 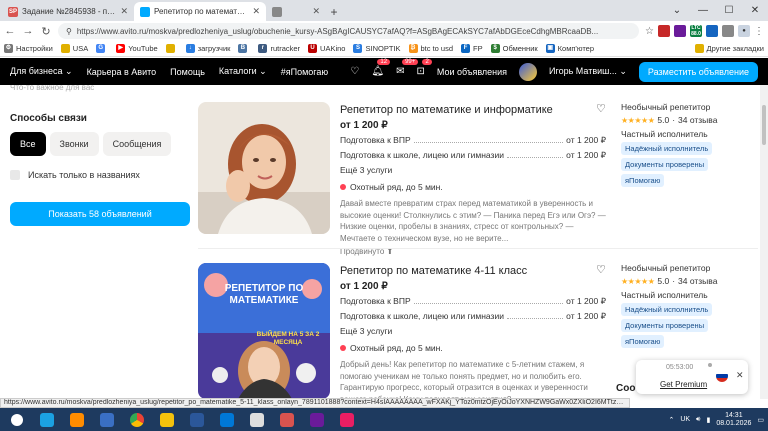 I want to click on messages-icon: ✉ 99+, so click(x=407, y=68).